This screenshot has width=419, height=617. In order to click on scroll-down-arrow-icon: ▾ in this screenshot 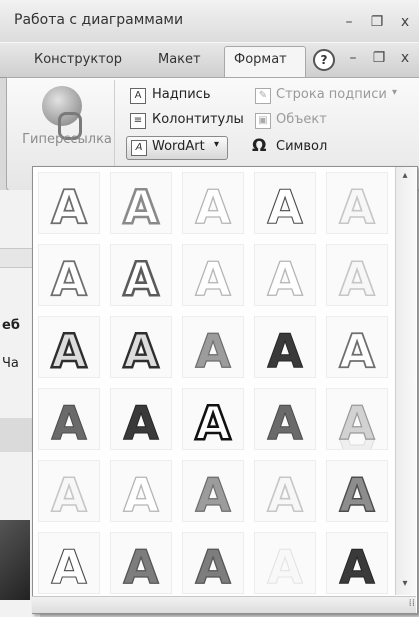, I will do `click(405, 586)`.